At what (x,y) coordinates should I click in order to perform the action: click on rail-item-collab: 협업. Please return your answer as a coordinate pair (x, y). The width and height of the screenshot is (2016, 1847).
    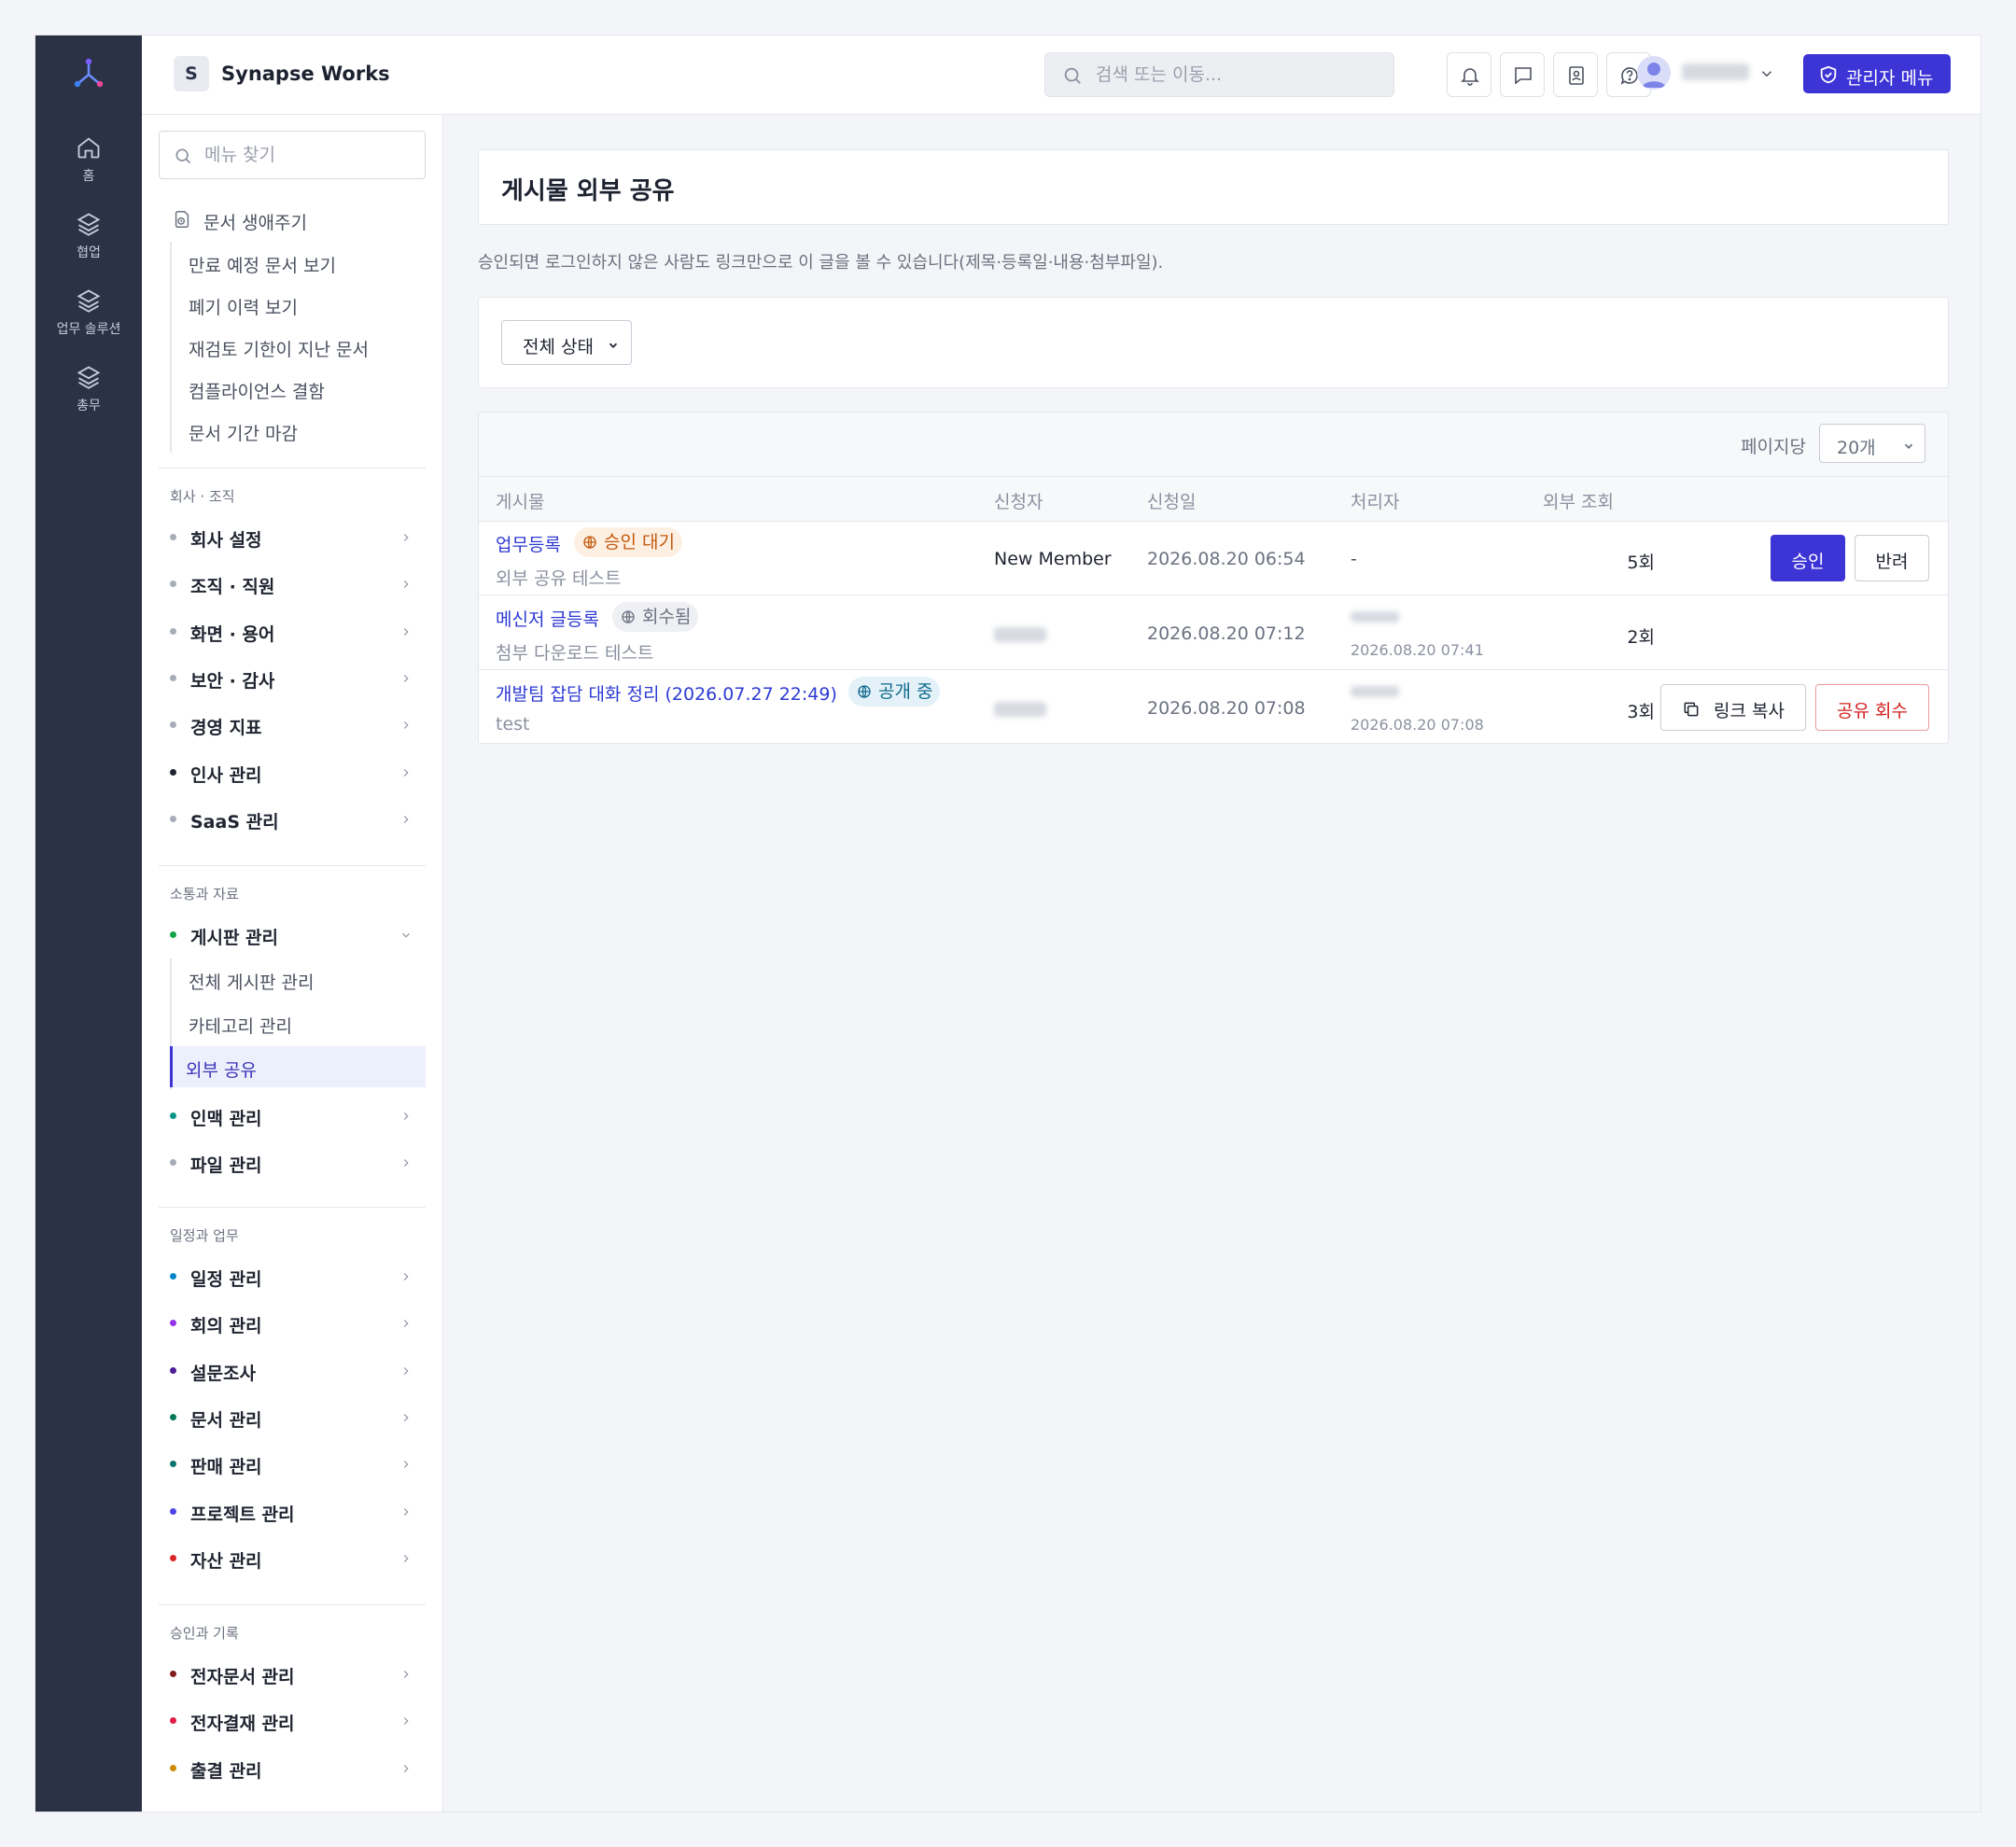
    Looking at the image, I should click on (88, 236).